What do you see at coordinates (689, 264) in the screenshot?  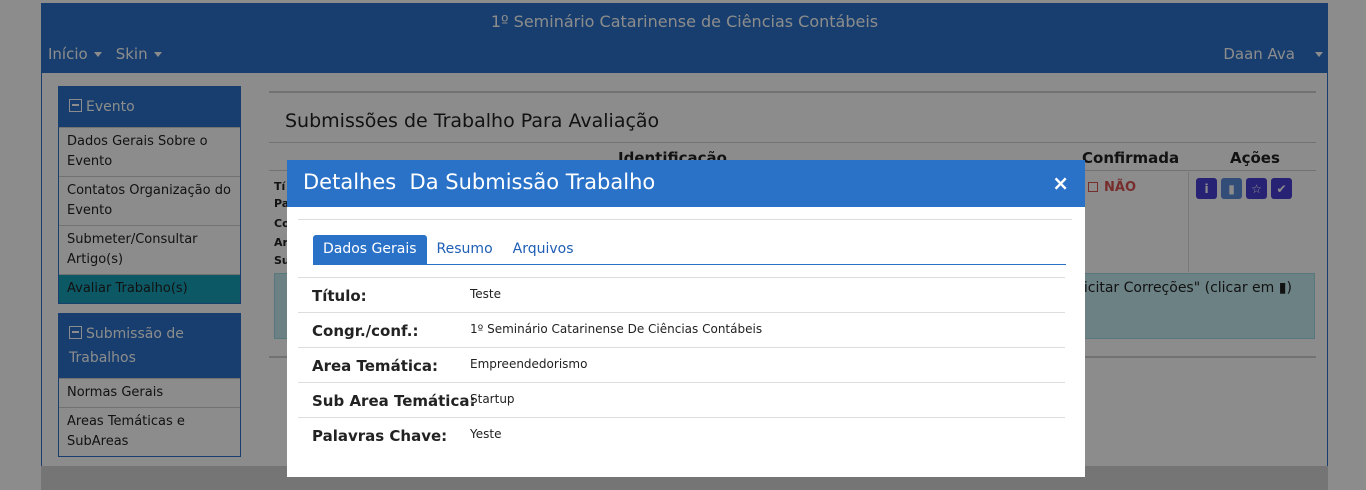 I see `tab-underline` at bounding box center [689, 264].